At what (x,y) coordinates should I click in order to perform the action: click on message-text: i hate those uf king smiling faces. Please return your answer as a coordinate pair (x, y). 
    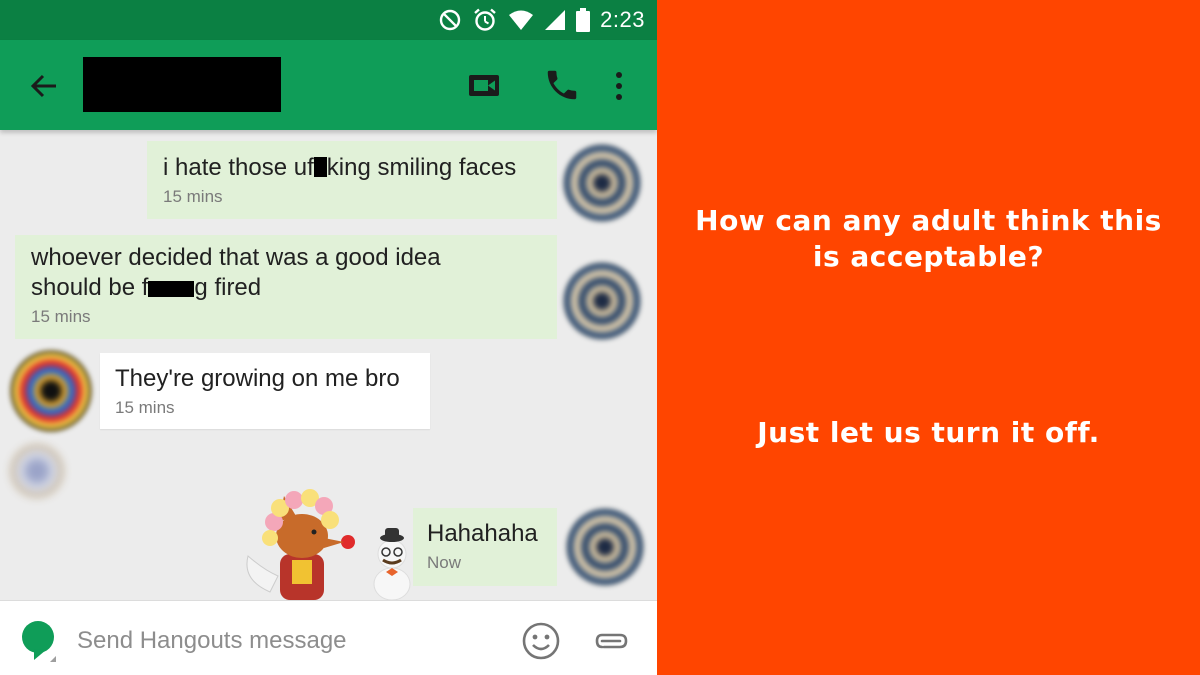
    Looking at the image, I should click on (340, 167).